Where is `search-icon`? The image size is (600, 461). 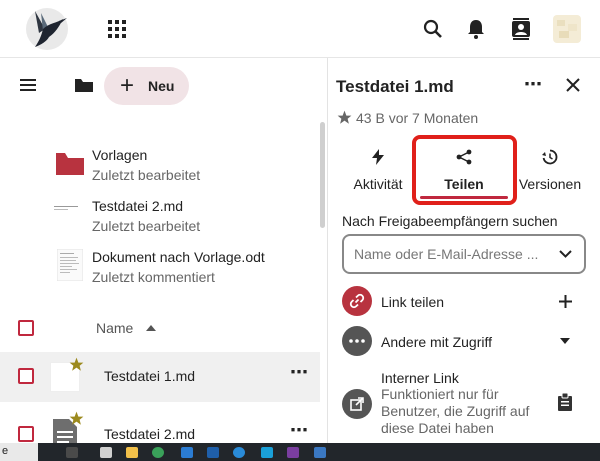
search-icon is located at coordinates (433, 29).